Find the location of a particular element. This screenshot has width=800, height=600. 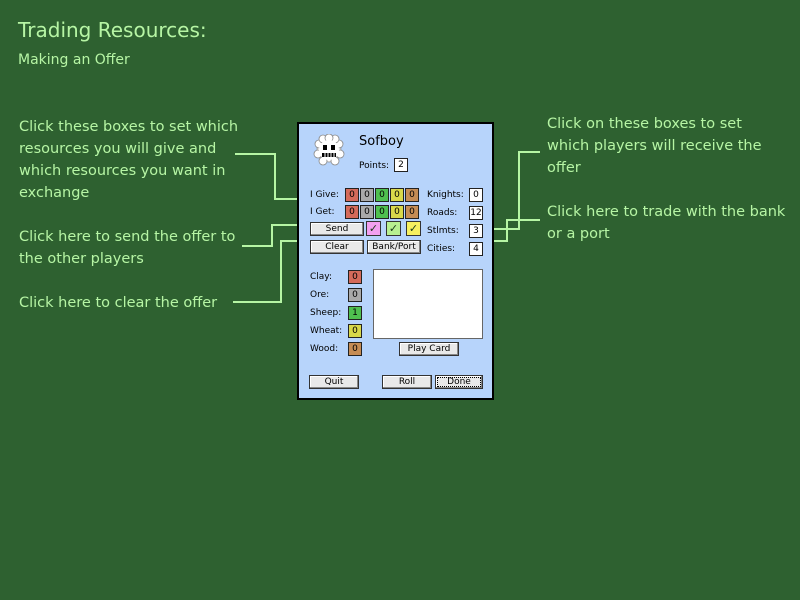

resource-label: Clay: is located at coordinates (321, 277).